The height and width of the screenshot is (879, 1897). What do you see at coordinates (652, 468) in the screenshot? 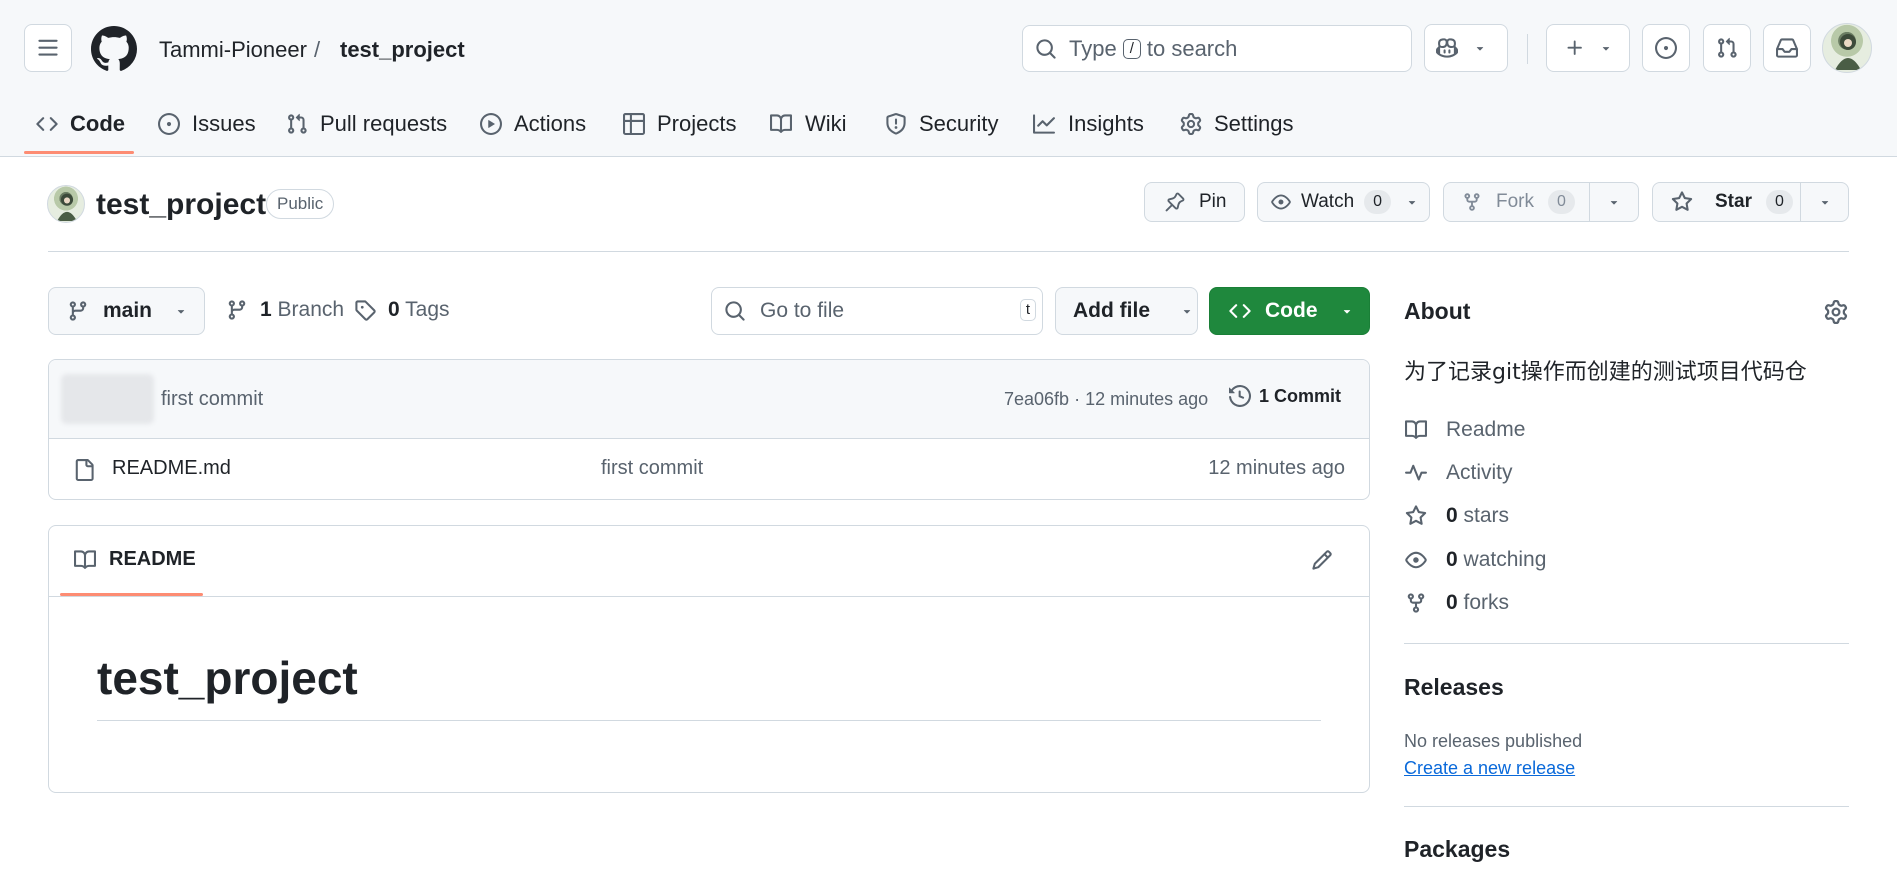
I see `file-commit-message: first commit` at bounding box center [652, 468].